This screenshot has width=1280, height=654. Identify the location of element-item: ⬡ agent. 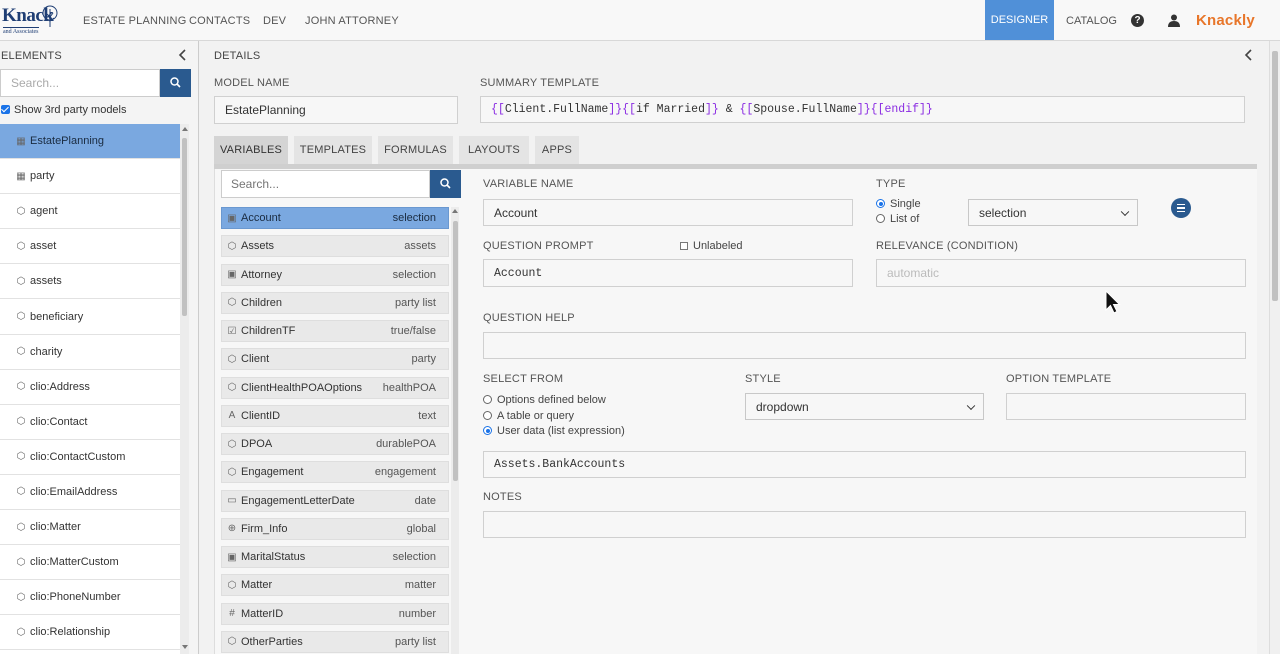
(90, 212).